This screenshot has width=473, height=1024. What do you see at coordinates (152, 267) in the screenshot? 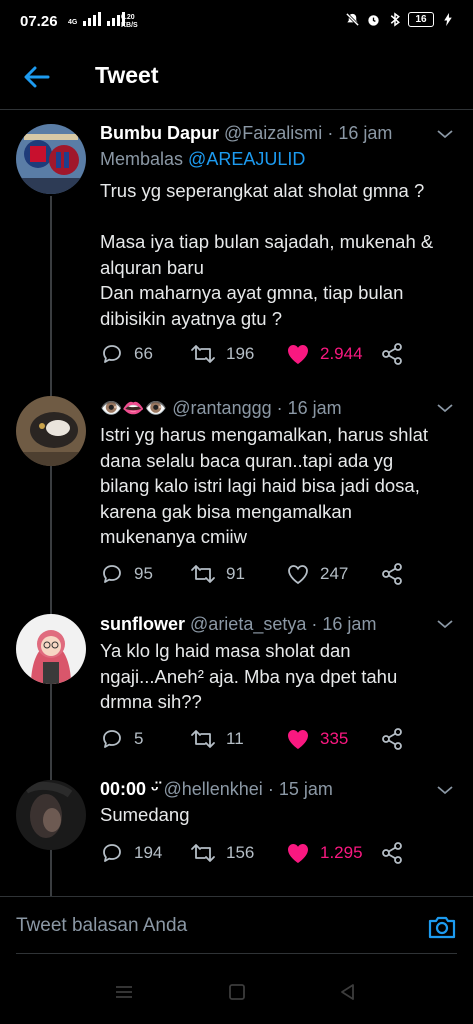
I see `tweet-text-line: alquran baru` at bounding box center [152, 267].